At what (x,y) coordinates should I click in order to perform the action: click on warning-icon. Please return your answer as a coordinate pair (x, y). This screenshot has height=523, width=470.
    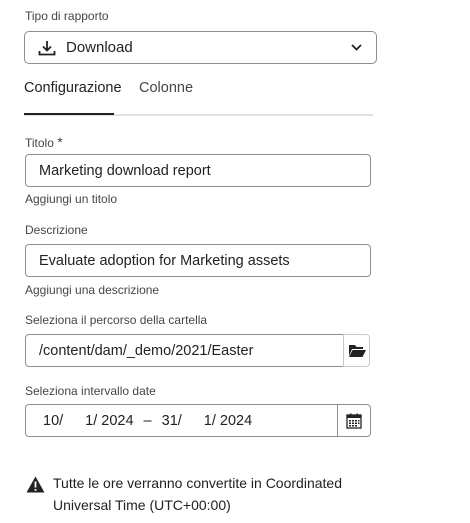
    Looking at the image, I should click on (35, 484).